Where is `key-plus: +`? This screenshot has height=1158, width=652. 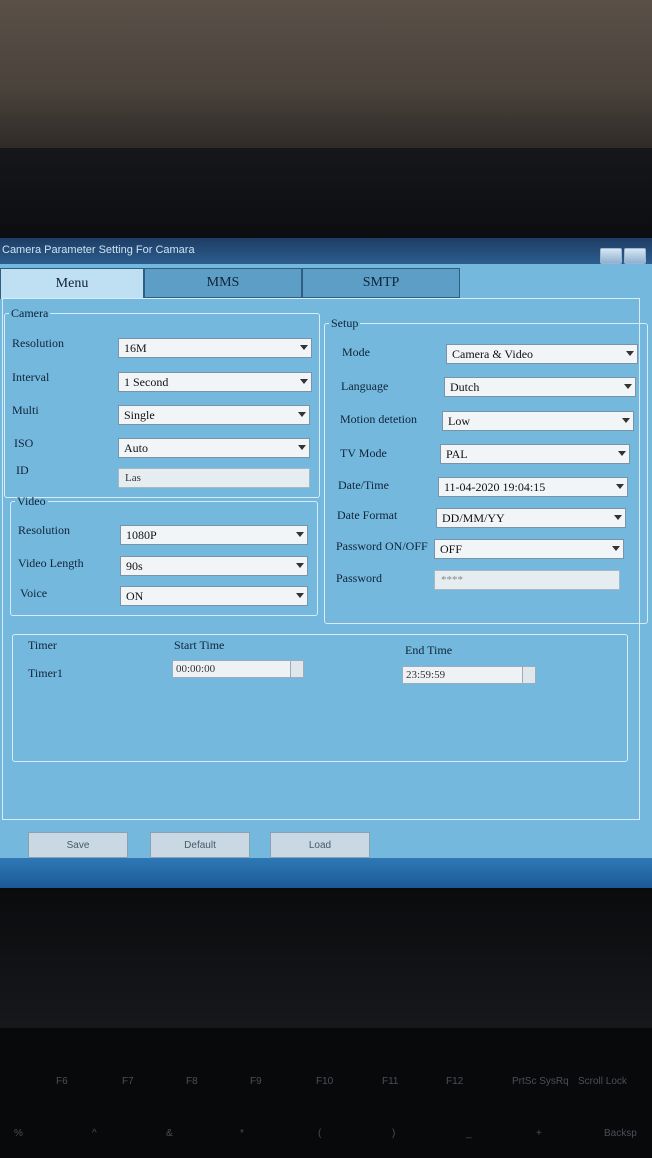 key-plus: + is located at coordinates (539, 1133).